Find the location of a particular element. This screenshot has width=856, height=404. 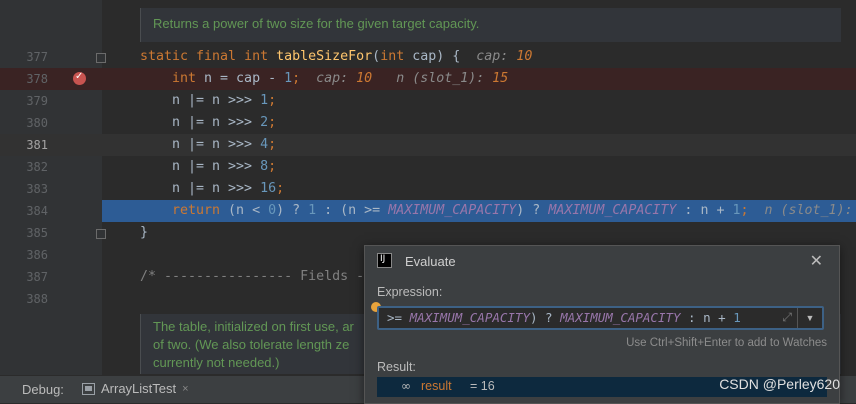

close-icon: ✕ is located at coordinates (816, 261).